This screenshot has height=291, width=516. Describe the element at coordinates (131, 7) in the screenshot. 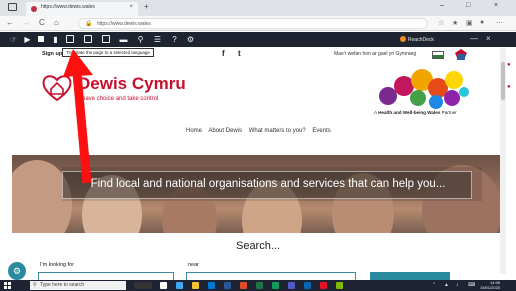

I see `tab-close-icon: ×` at that location.